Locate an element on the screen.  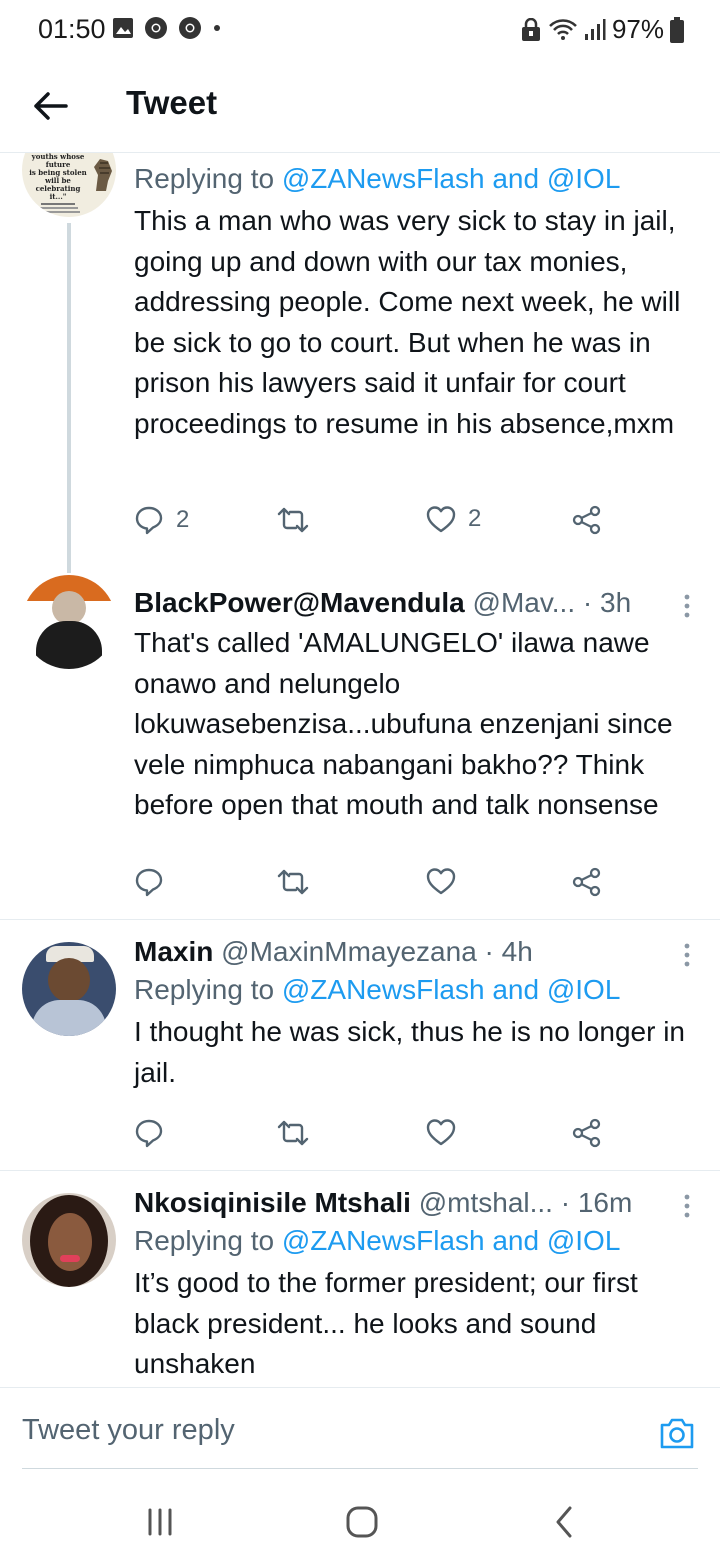
wifi-icon is located at coordinates (563, 29).